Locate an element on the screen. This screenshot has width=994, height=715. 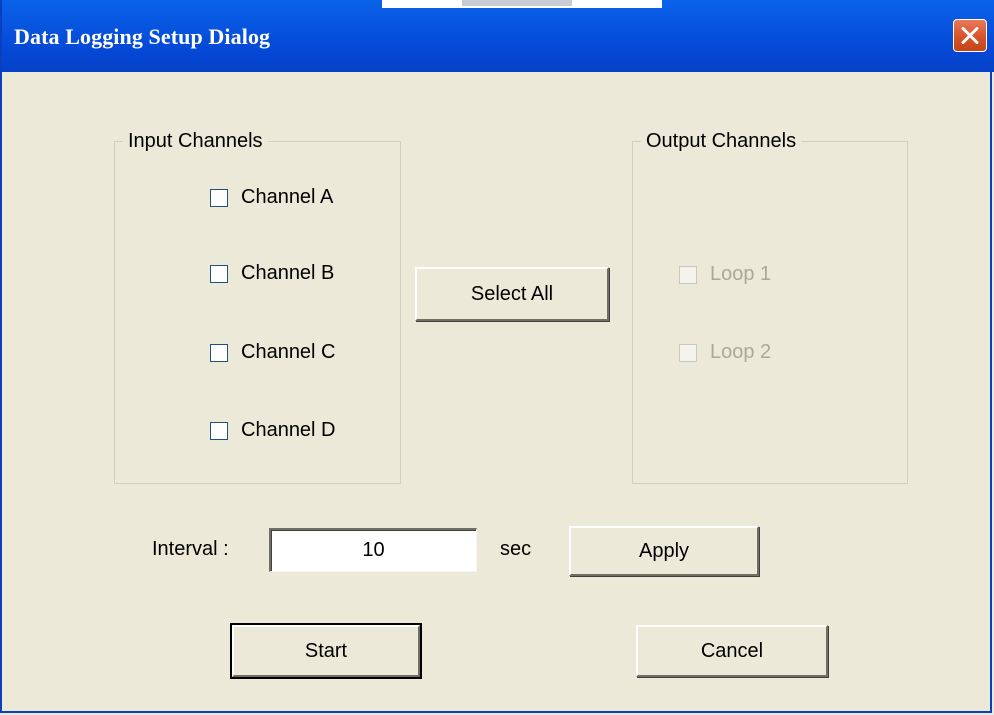
channel-c-checkbox: Channel C is located at coordinates (273, 352).